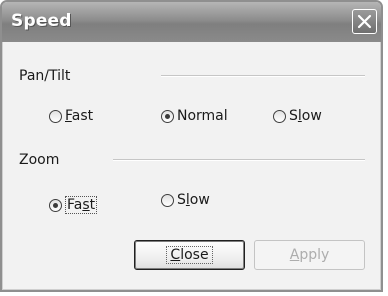  I want to click on close-x-glyph, so click(364, 21).